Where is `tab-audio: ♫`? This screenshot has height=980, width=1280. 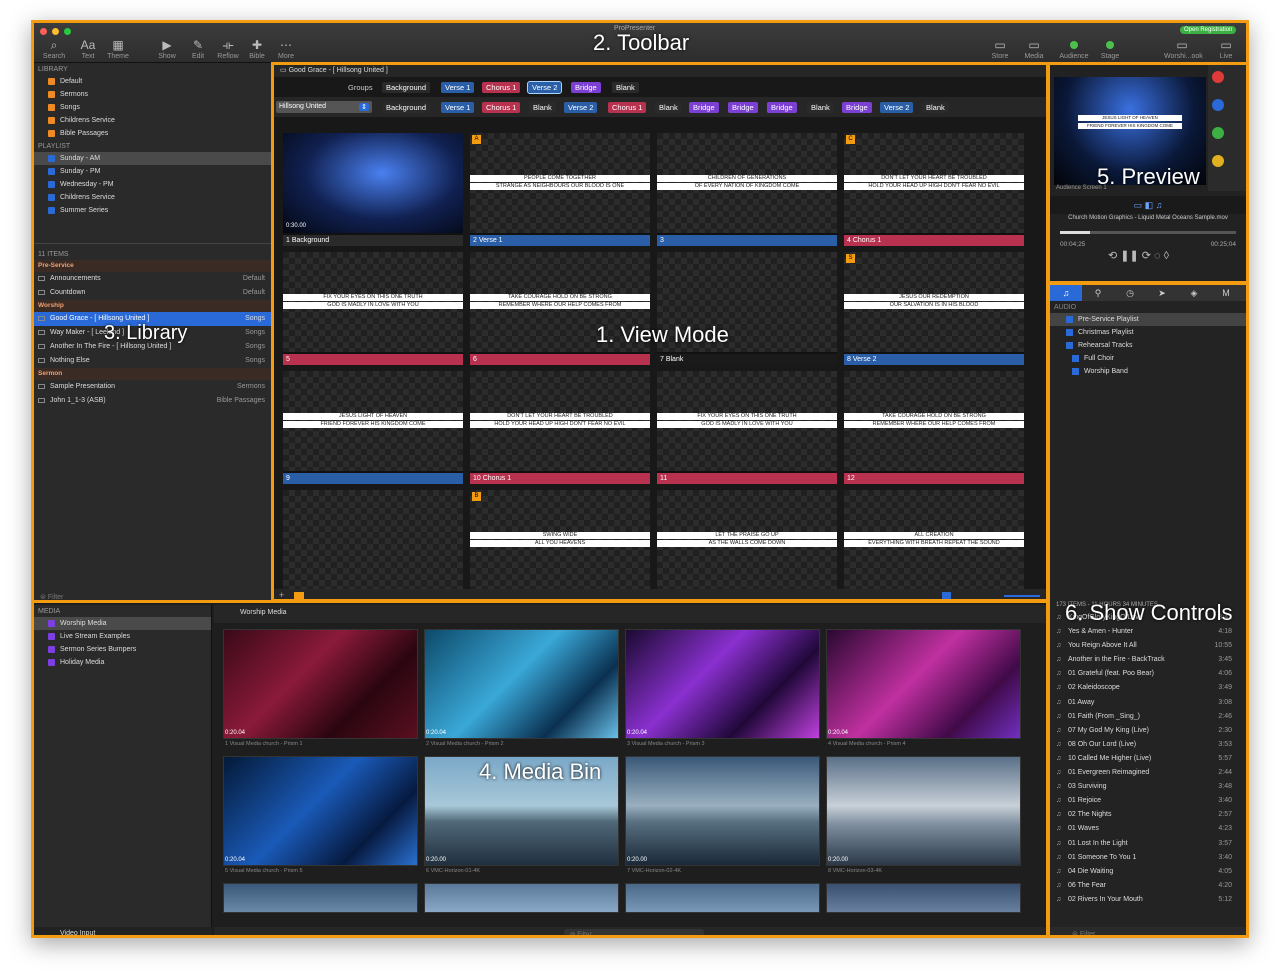 tab-audio: ♫ is located at coordinates (1066, 293).